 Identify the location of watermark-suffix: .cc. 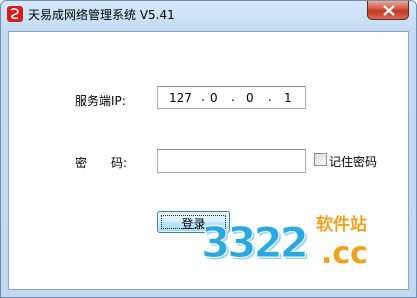
(344, 253).